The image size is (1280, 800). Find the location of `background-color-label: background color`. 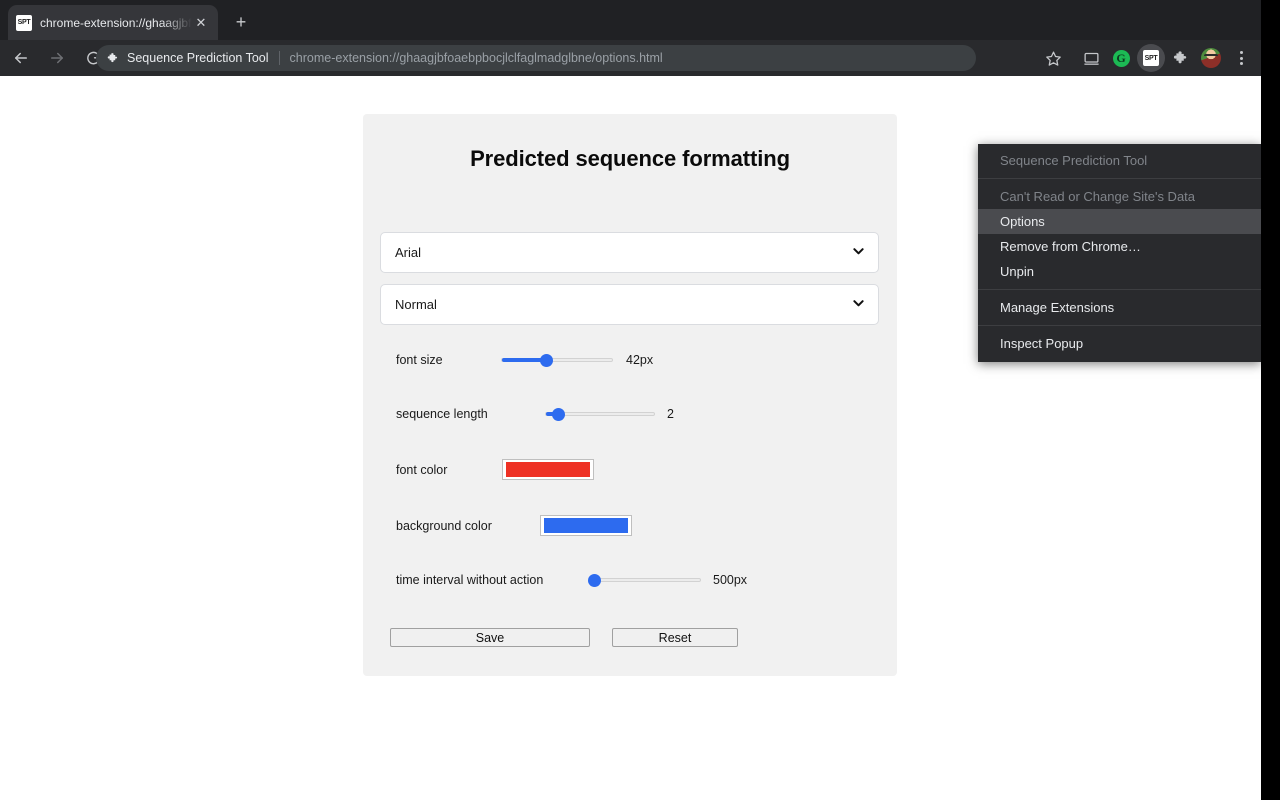

background-color-label: background color is located at coordinates (444, 525).